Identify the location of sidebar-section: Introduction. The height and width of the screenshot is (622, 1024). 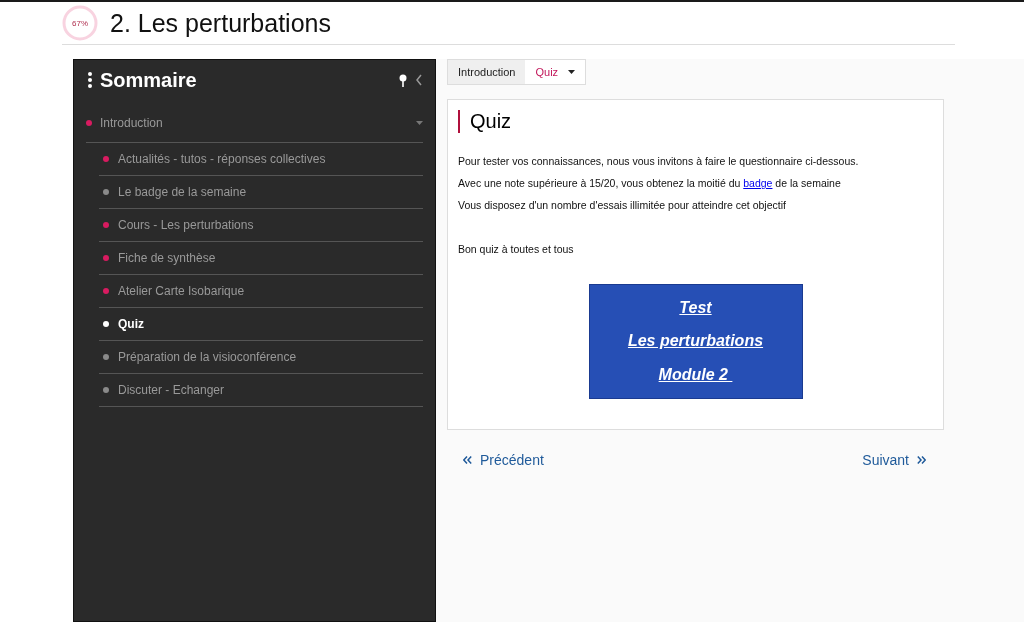
(254, 121).